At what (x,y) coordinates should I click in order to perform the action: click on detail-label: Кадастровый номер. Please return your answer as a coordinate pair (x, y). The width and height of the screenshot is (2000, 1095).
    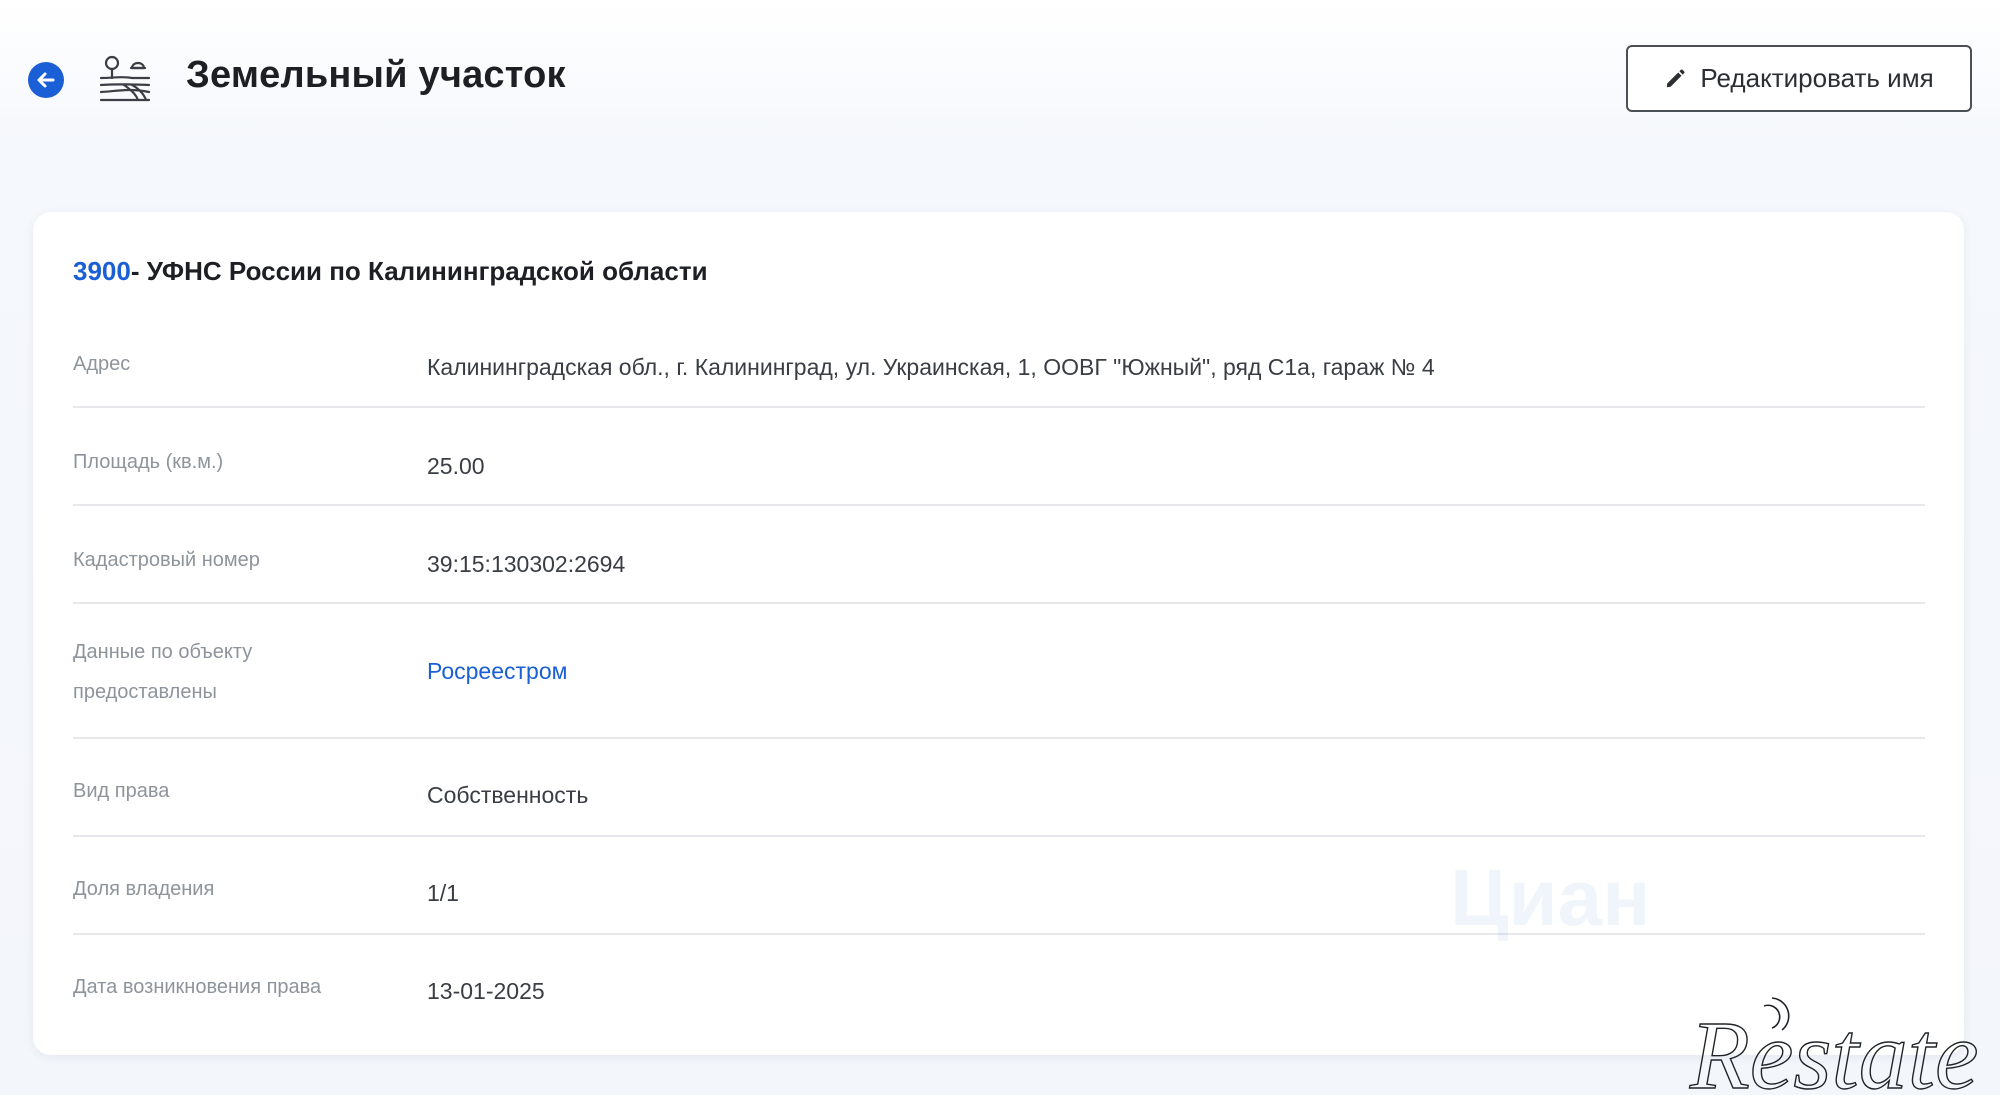
    Looking at the image, I should click on (166, 560).